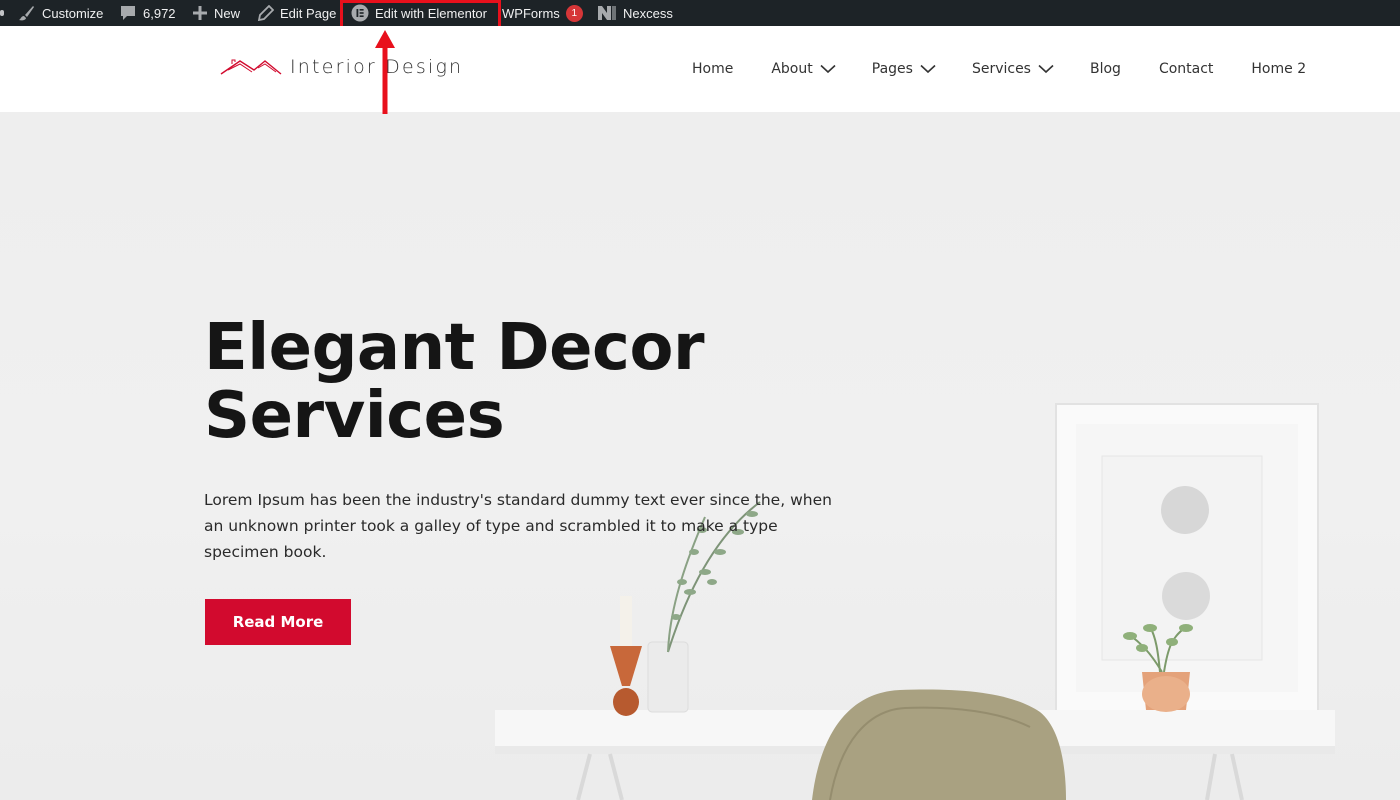 The width and height of the screenshot is (1400, 800). I want to click on nav-pages: Pages, so click(904, 69).